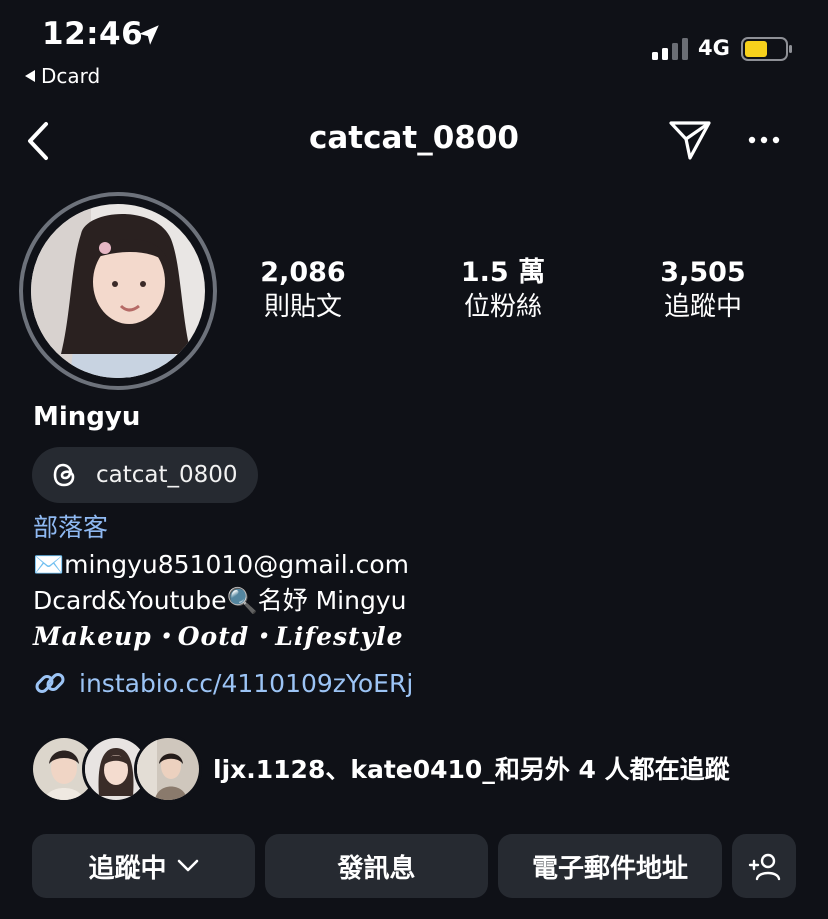 The image size is (828, 919). I want to click on chevron-down-icon, so click(187, 865).